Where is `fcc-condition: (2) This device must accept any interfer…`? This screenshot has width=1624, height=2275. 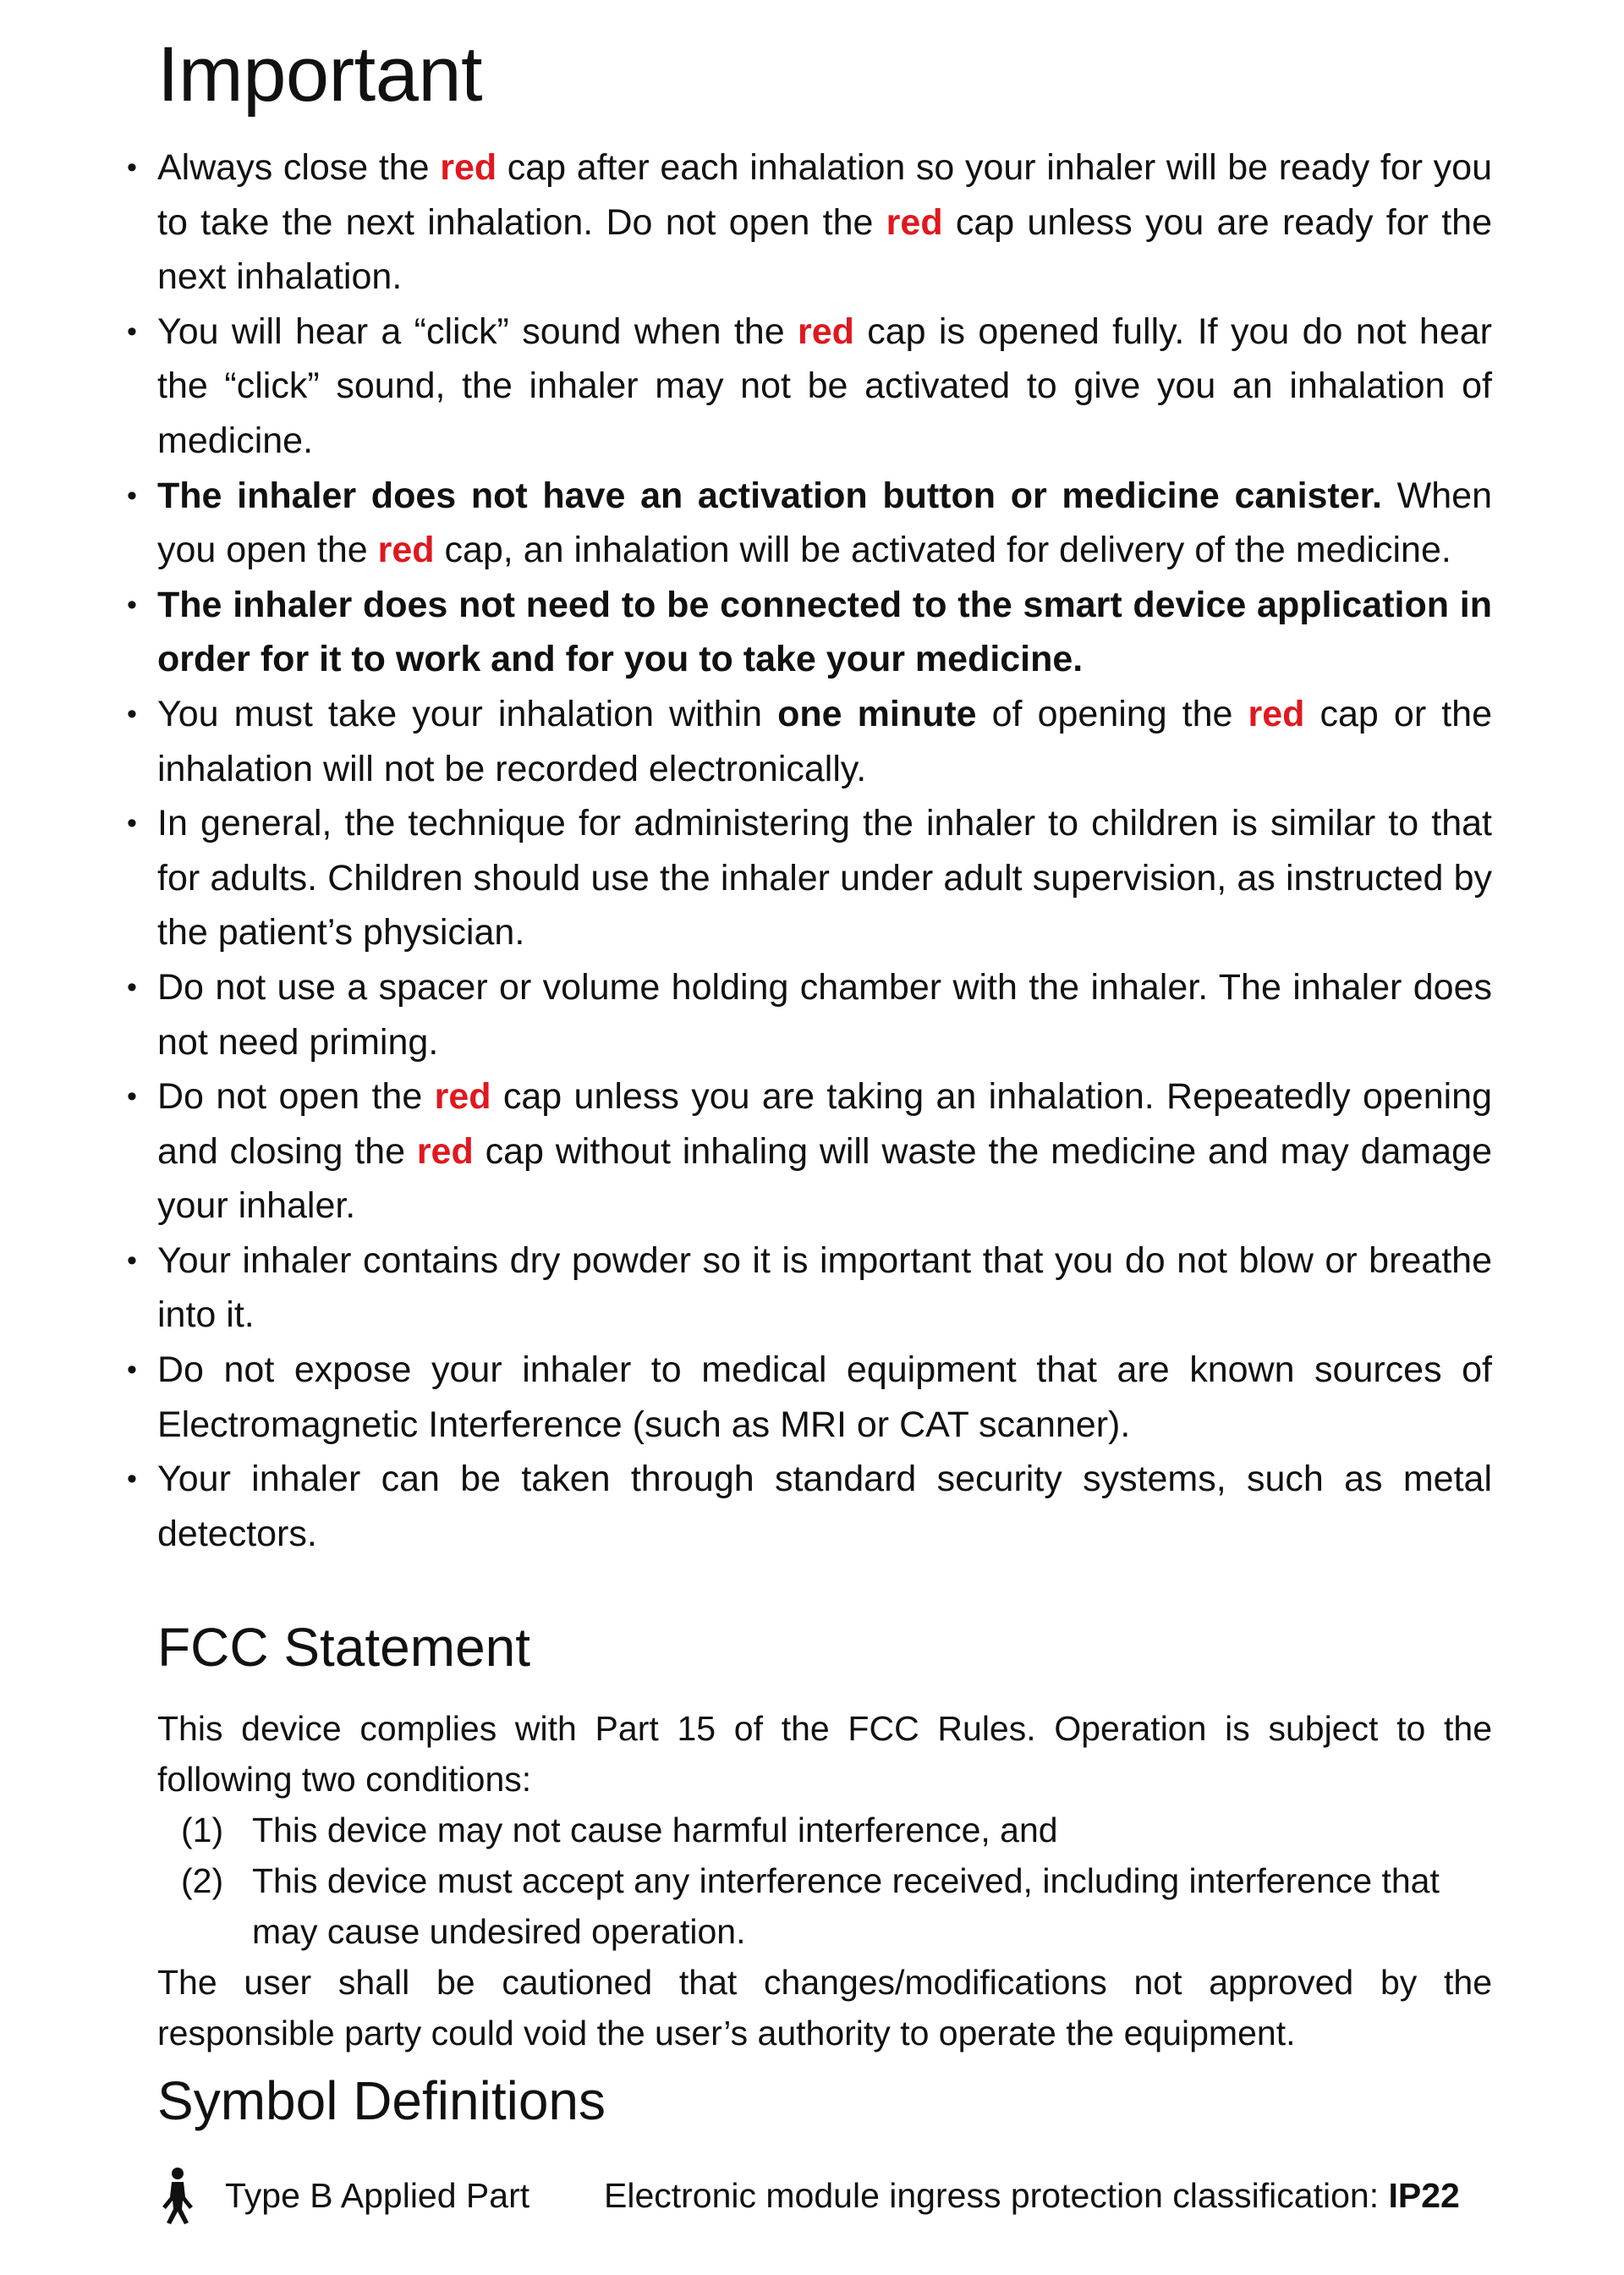 fcc-condition: (2) This device must accept any interfer… is located at coordinates (825, 1906).